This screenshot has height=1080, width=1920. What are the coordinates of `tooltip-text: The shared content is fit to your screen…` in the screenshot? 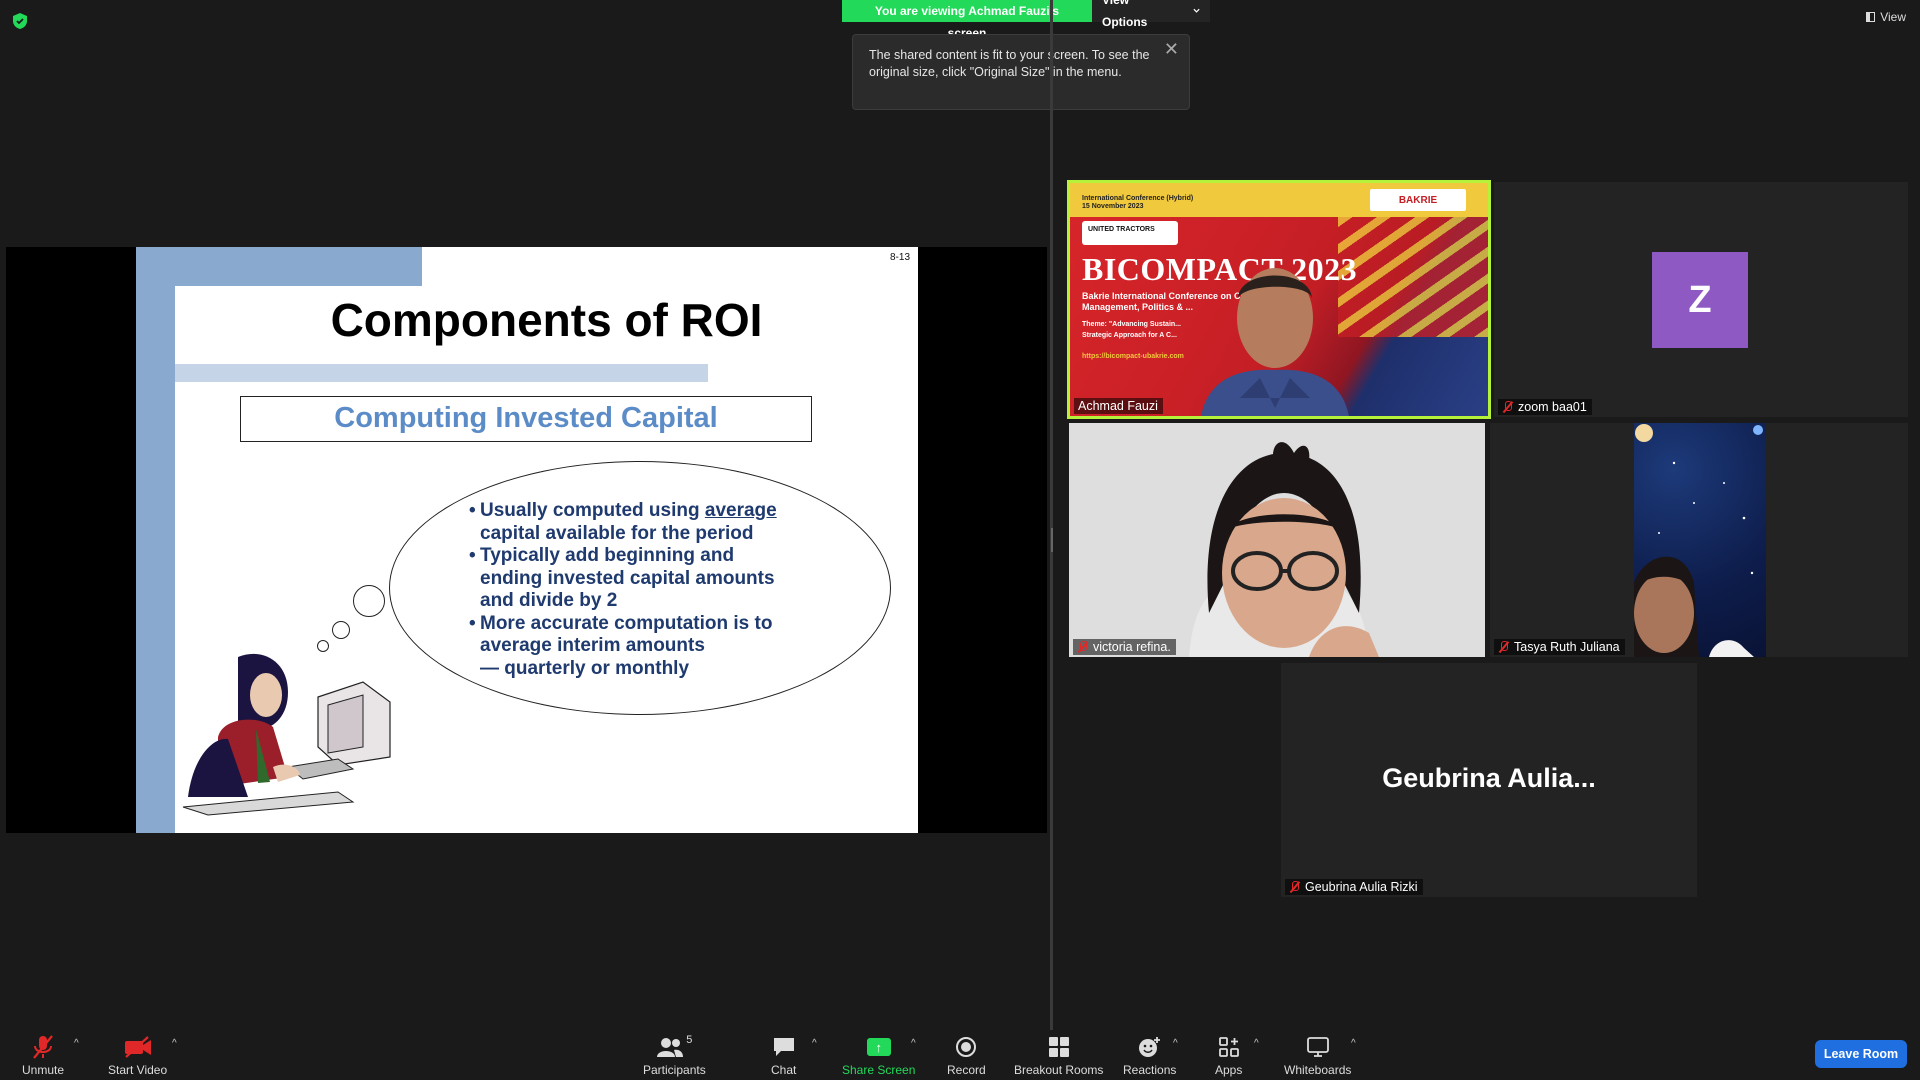 It's located at (1009, 63).